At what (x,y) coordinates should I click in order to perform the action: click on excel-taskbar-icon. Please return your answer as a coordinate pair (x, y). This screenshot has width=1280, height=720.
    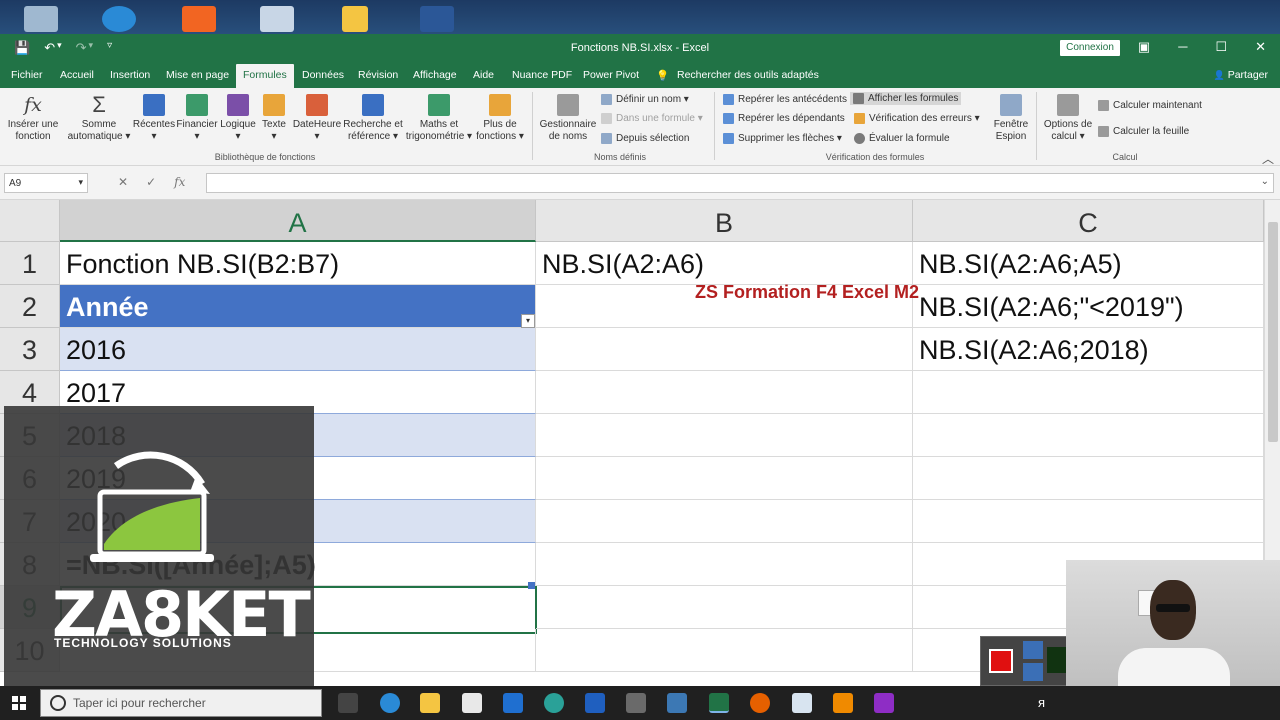
    Looking at the image, I should click on (719, 703).